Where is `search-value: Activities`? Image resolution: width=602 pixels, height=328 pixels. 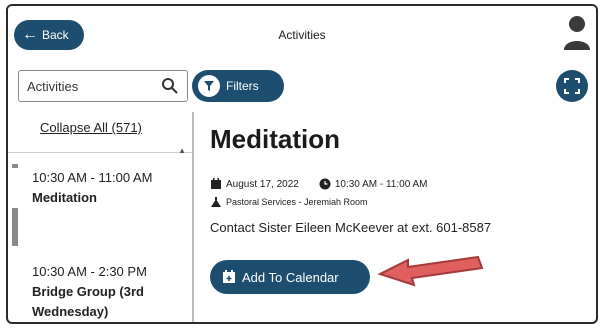
search-value: Activities is located at coordinates (53, 86).